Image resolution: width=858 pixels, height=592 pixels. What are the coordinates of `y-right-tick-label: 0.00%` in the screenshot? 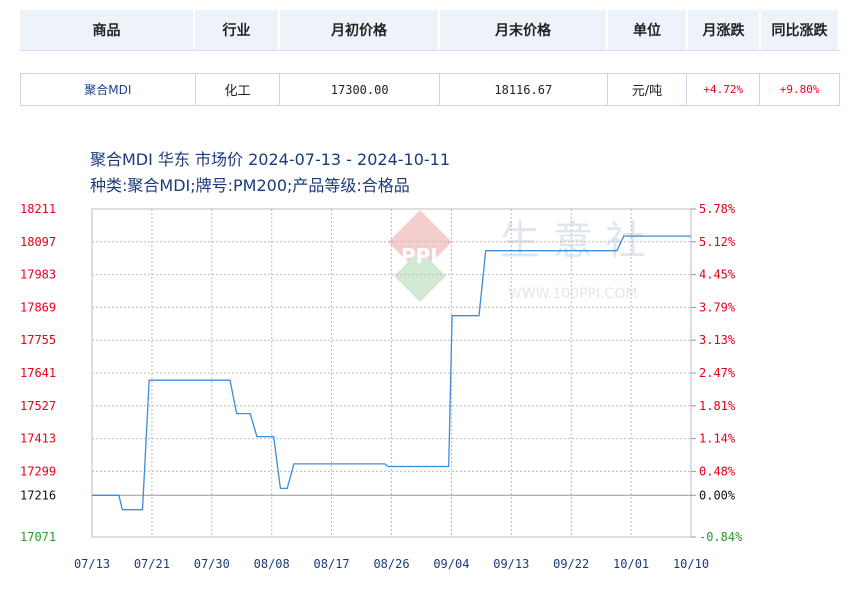 It's located at (717, 495).